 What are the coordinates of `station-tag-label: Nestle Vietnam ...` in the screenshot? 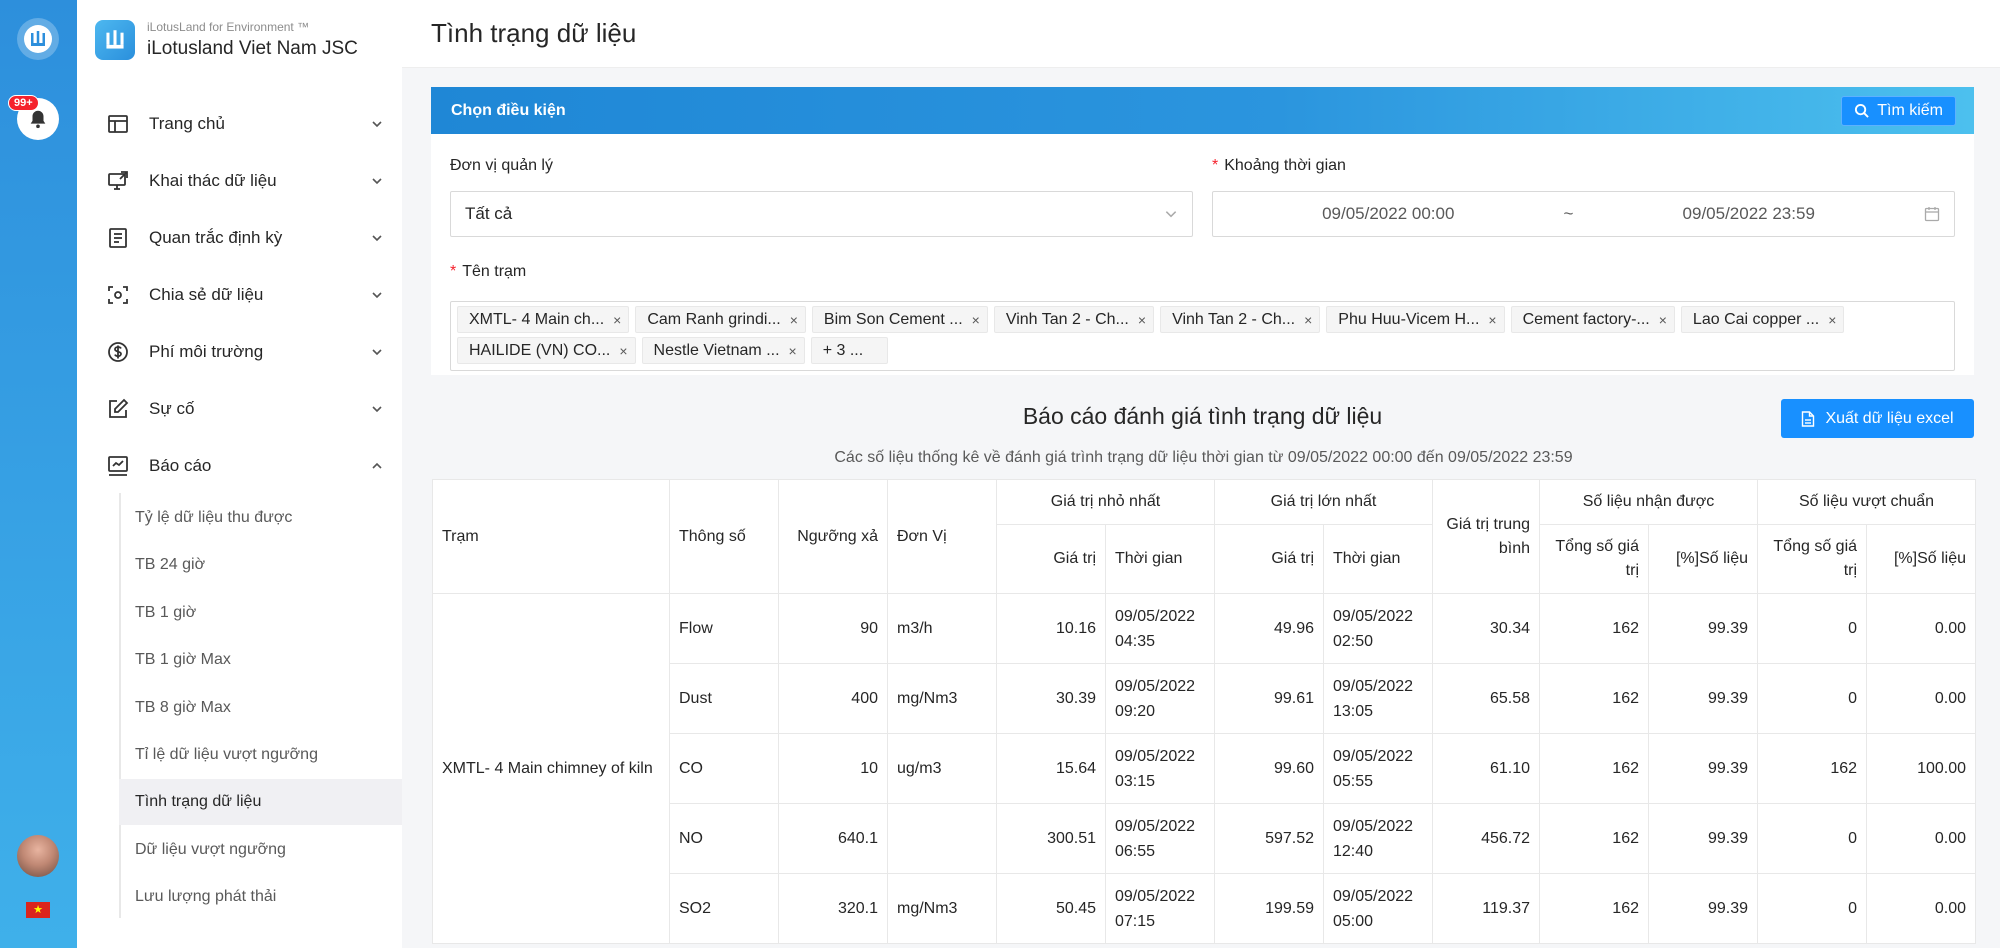 It's located at (716, 350).